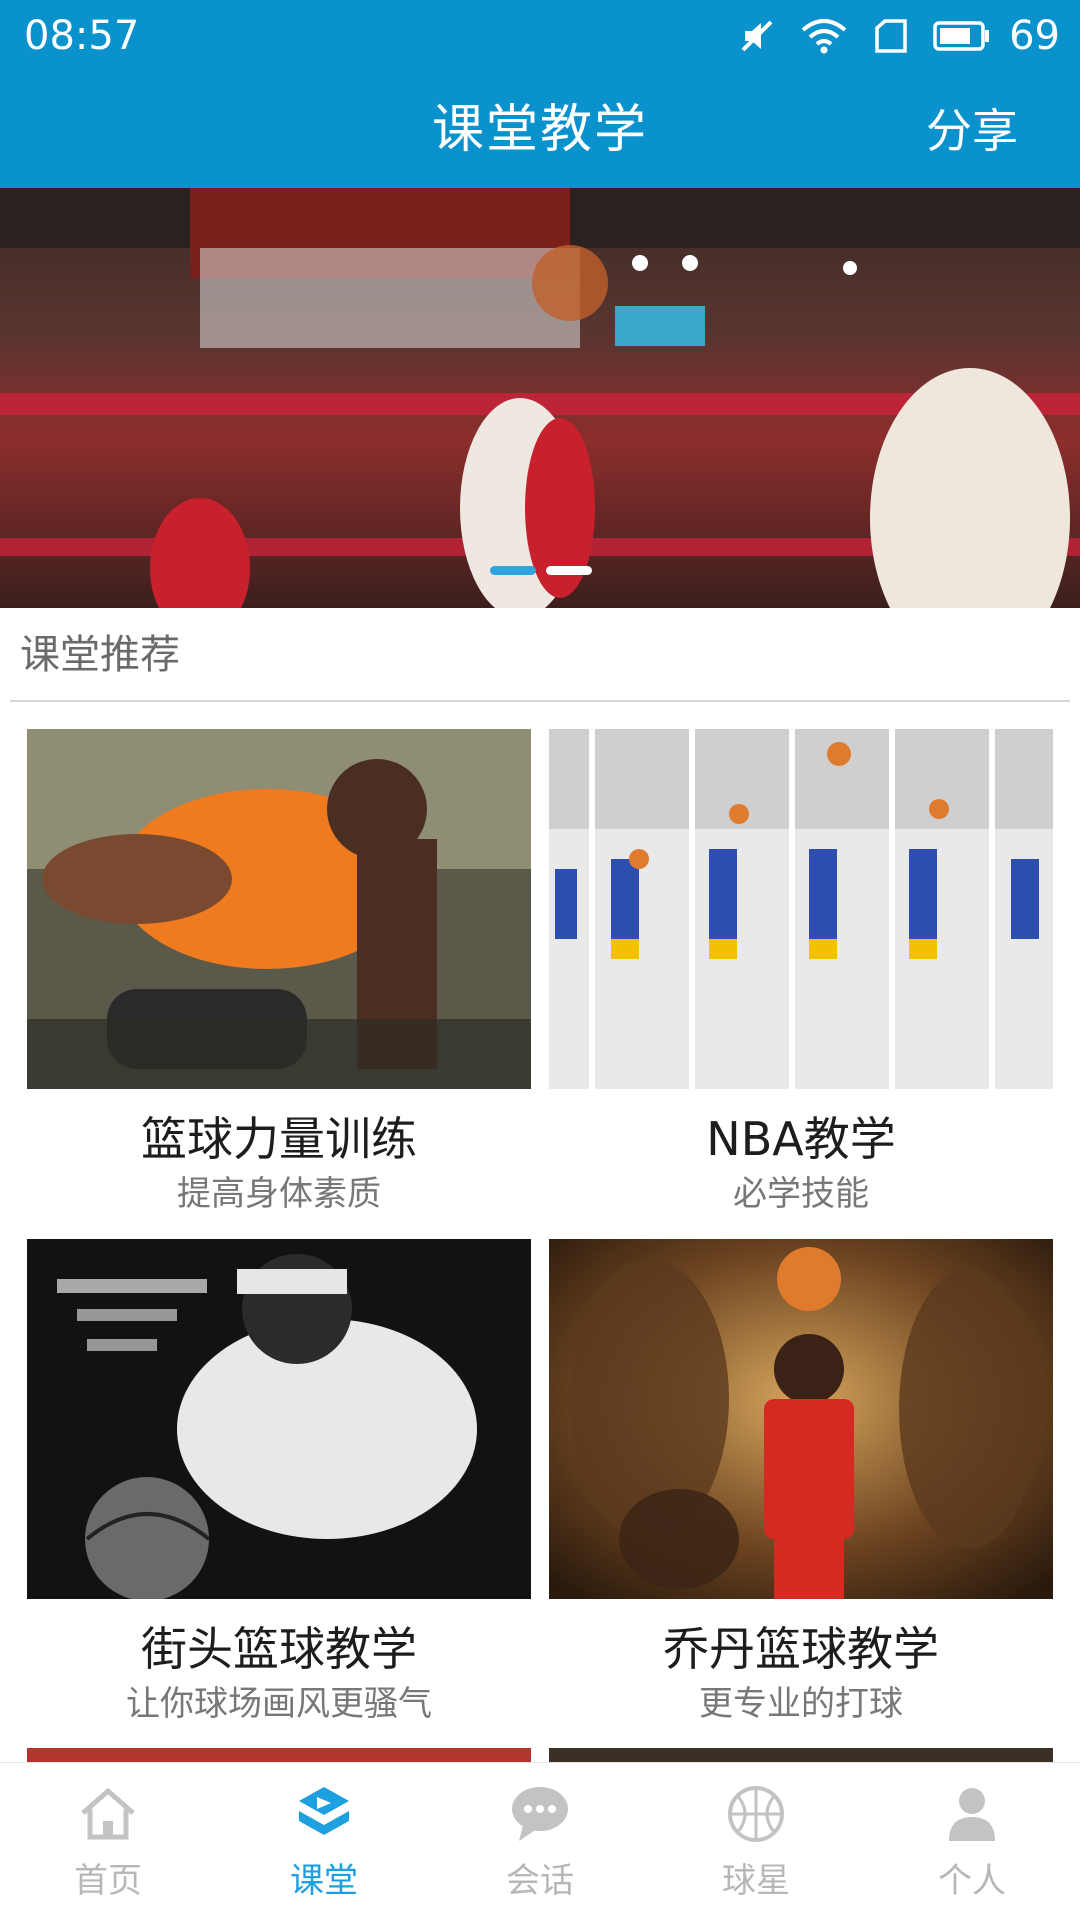 Image resolution: width=1080 pixels, height=1920 pixels. I want to click on classroom-icon, so click(324, 1811).